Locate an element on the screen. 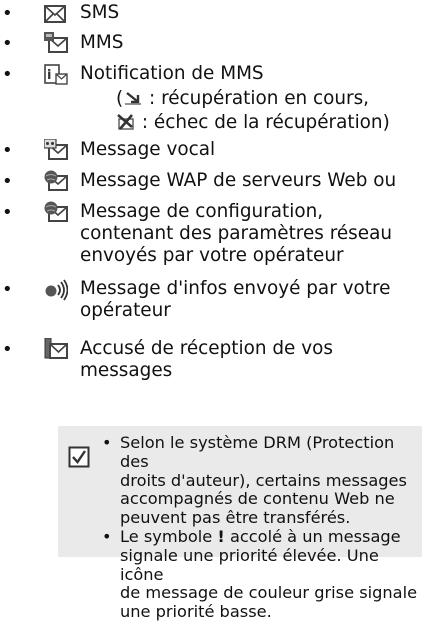 This screenshot has height=622, width=422. item-label-line: Accusé de réception de vos is located at coordinates (206, 348).